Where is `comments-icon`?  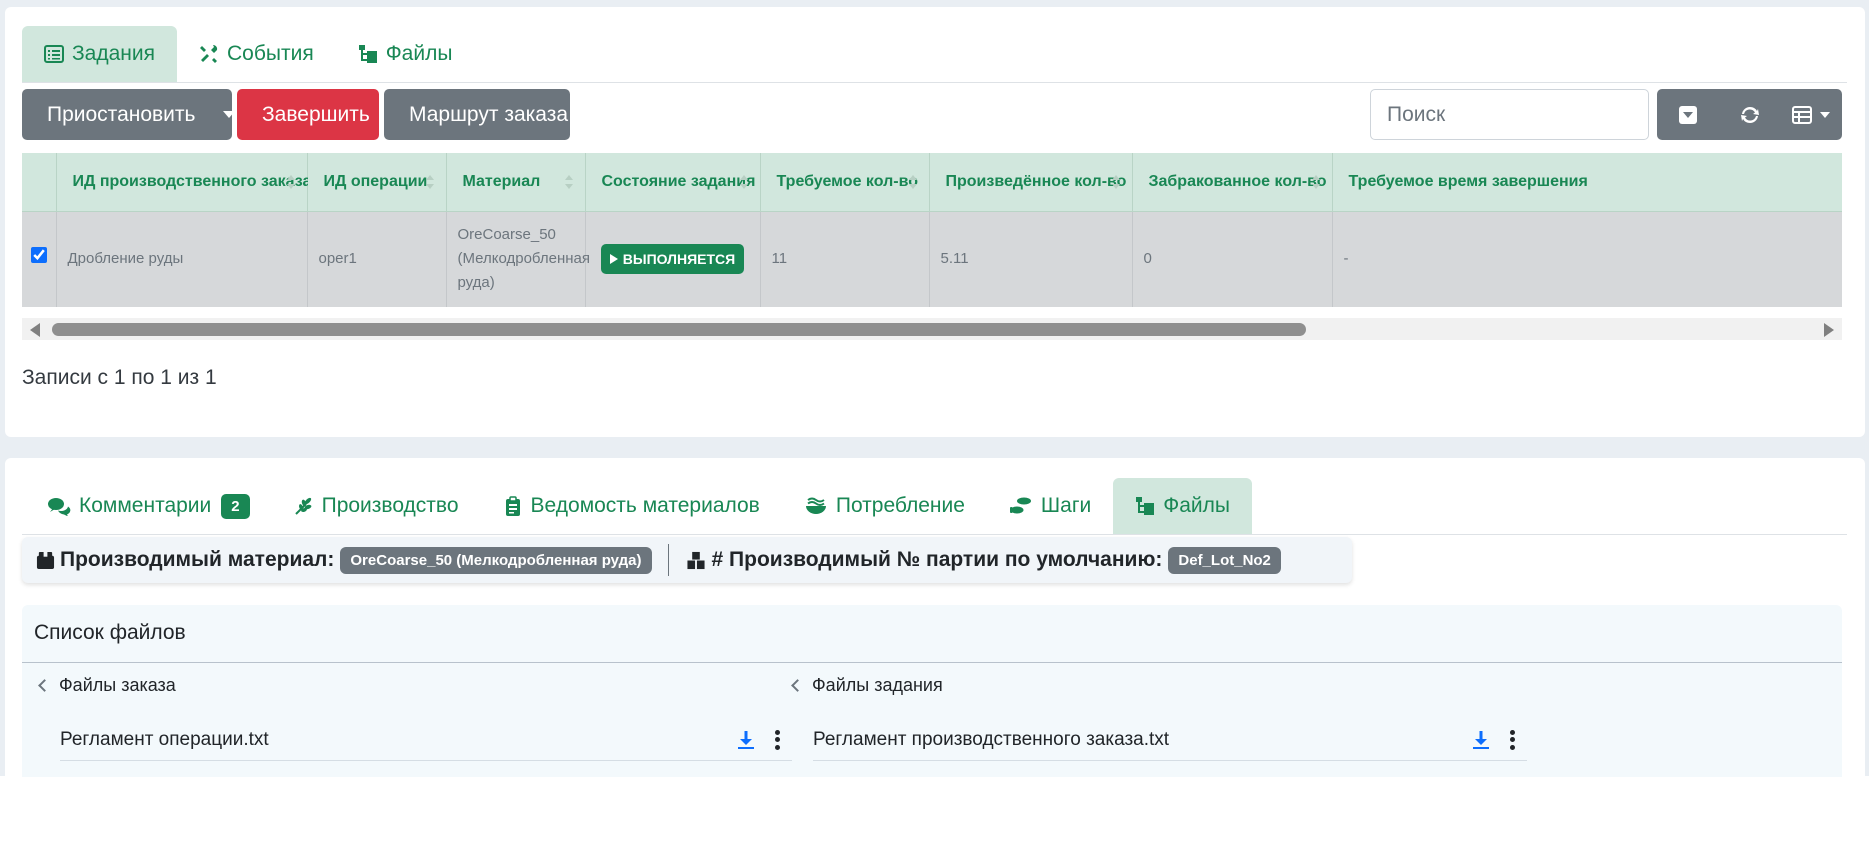
comments-icon is located at coordinates (59, 507).